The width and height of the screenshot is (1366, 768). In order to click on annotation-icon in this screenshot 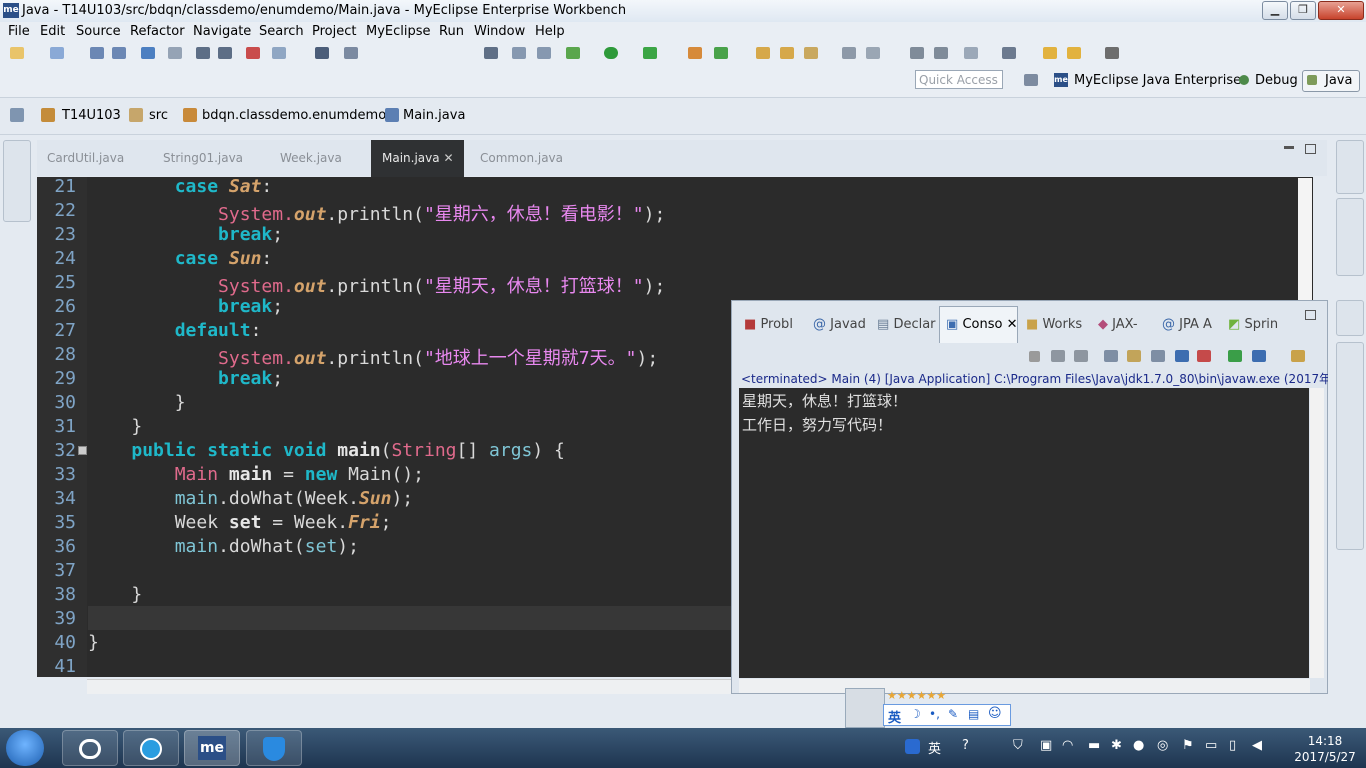, I will do `click(971, 53)`.